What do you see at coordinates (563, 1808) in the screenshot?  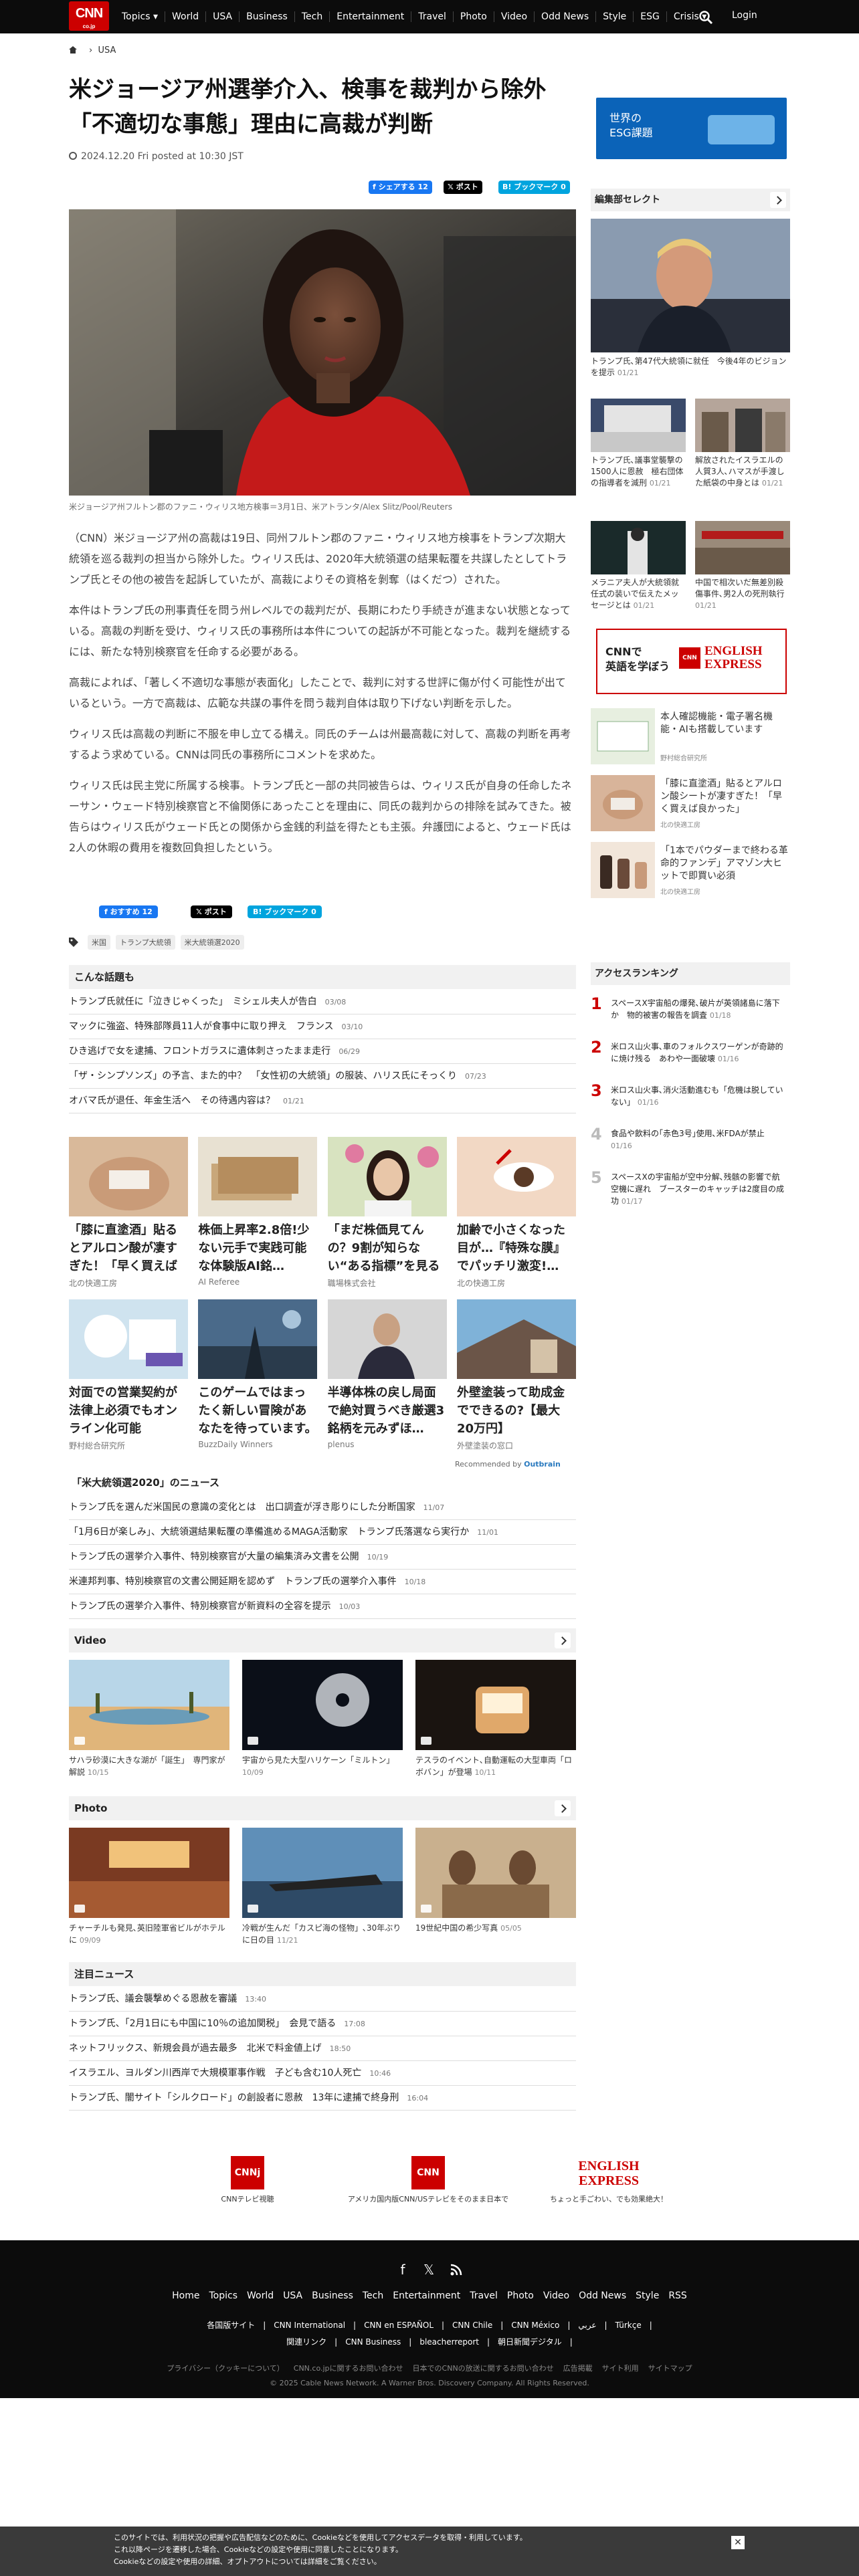 I see `photo-more-button` at bounding box center [563, 1808].